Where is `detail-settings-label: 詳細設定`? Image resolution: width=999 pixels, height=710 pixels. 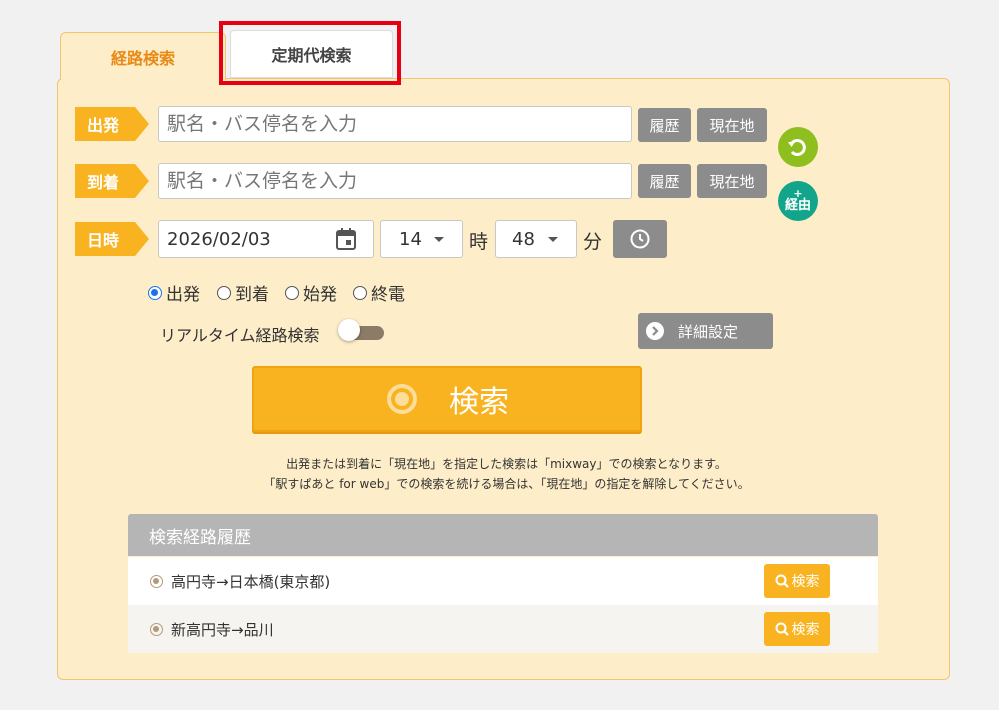 detail-settings-label: 詳細設定 is located at coordinates (708, 331).